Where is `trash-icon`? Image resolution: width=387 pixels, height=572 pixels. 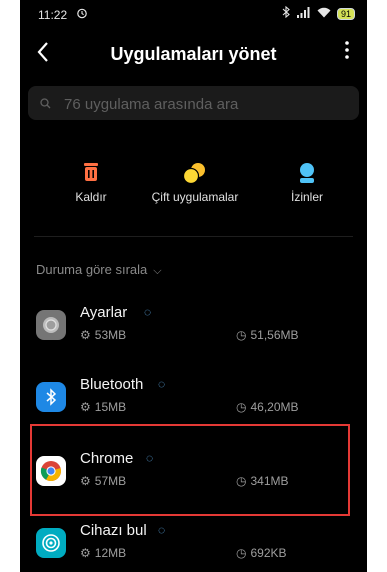 trash-icon is located at coordinates (91, 173).